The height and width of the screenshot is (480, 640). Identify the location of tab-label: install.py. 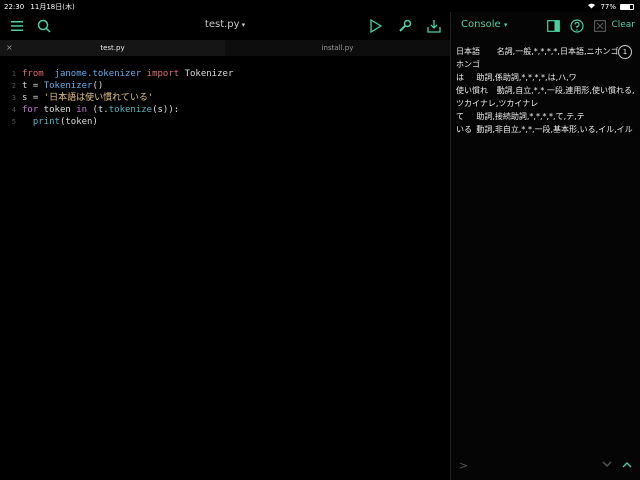
(337, 48).